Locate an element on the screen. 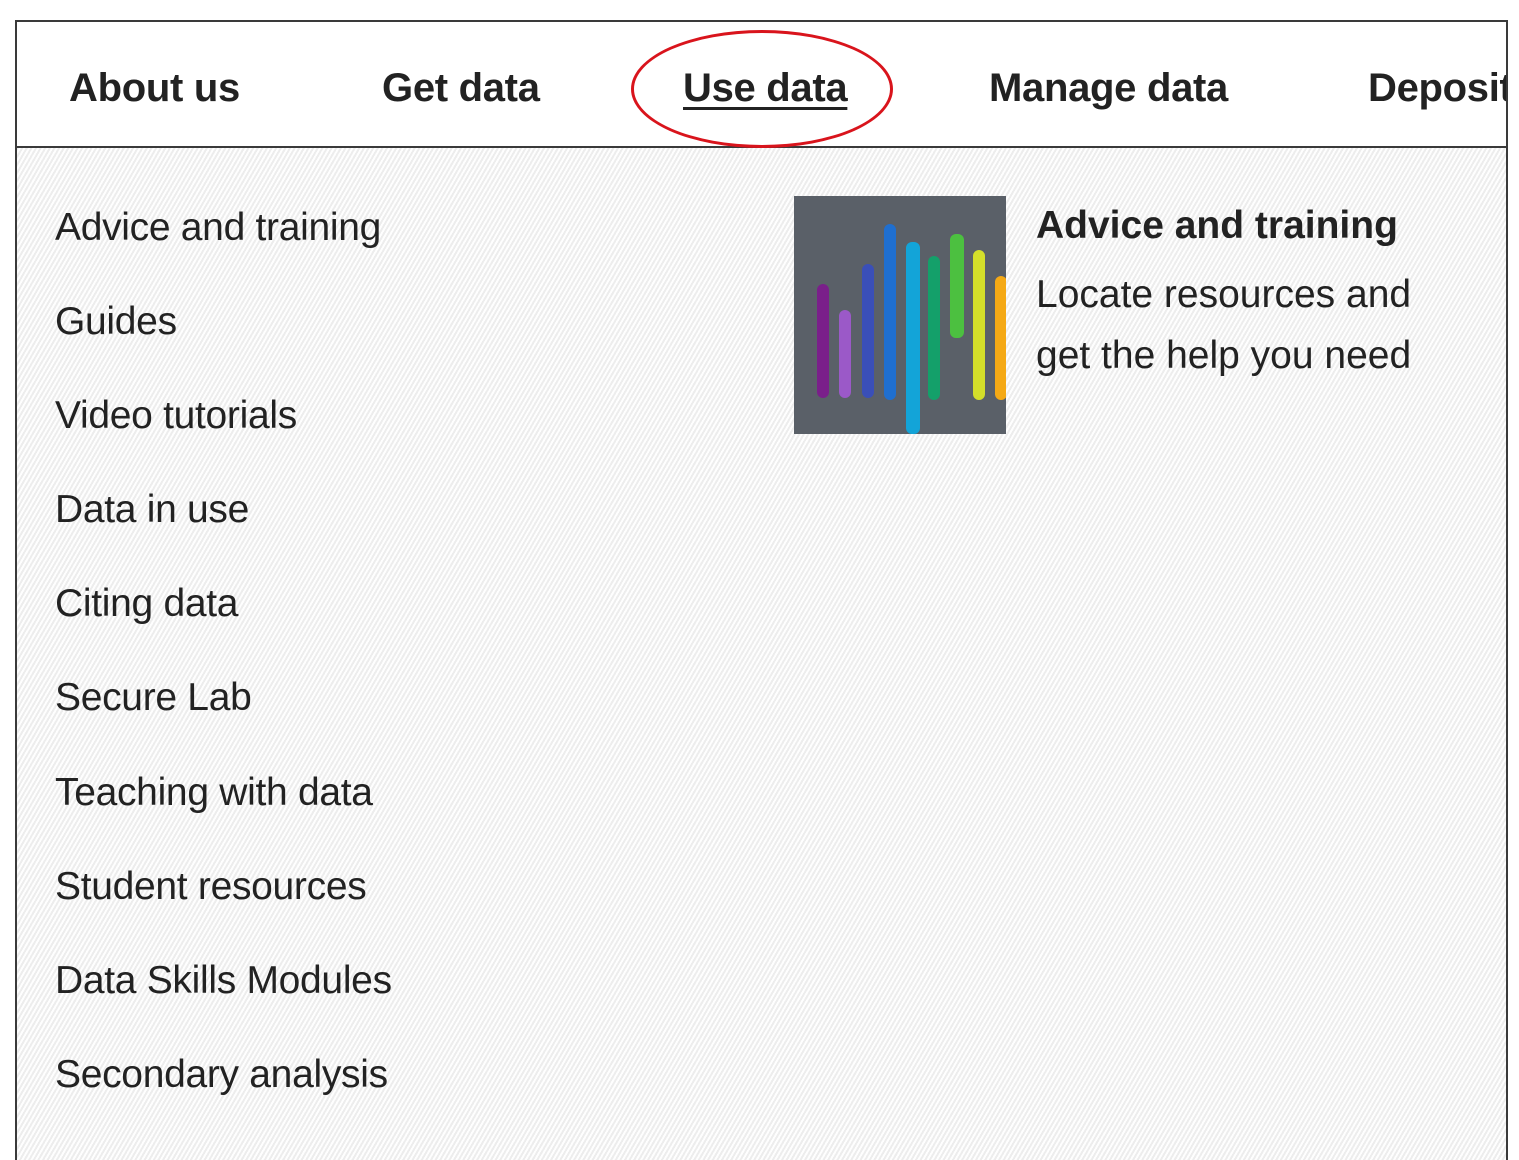 The height and width of the screenshot is (1160, 1519). menu-item-teaching-with-data: Teaching with data is located at coordinates (214, 793).